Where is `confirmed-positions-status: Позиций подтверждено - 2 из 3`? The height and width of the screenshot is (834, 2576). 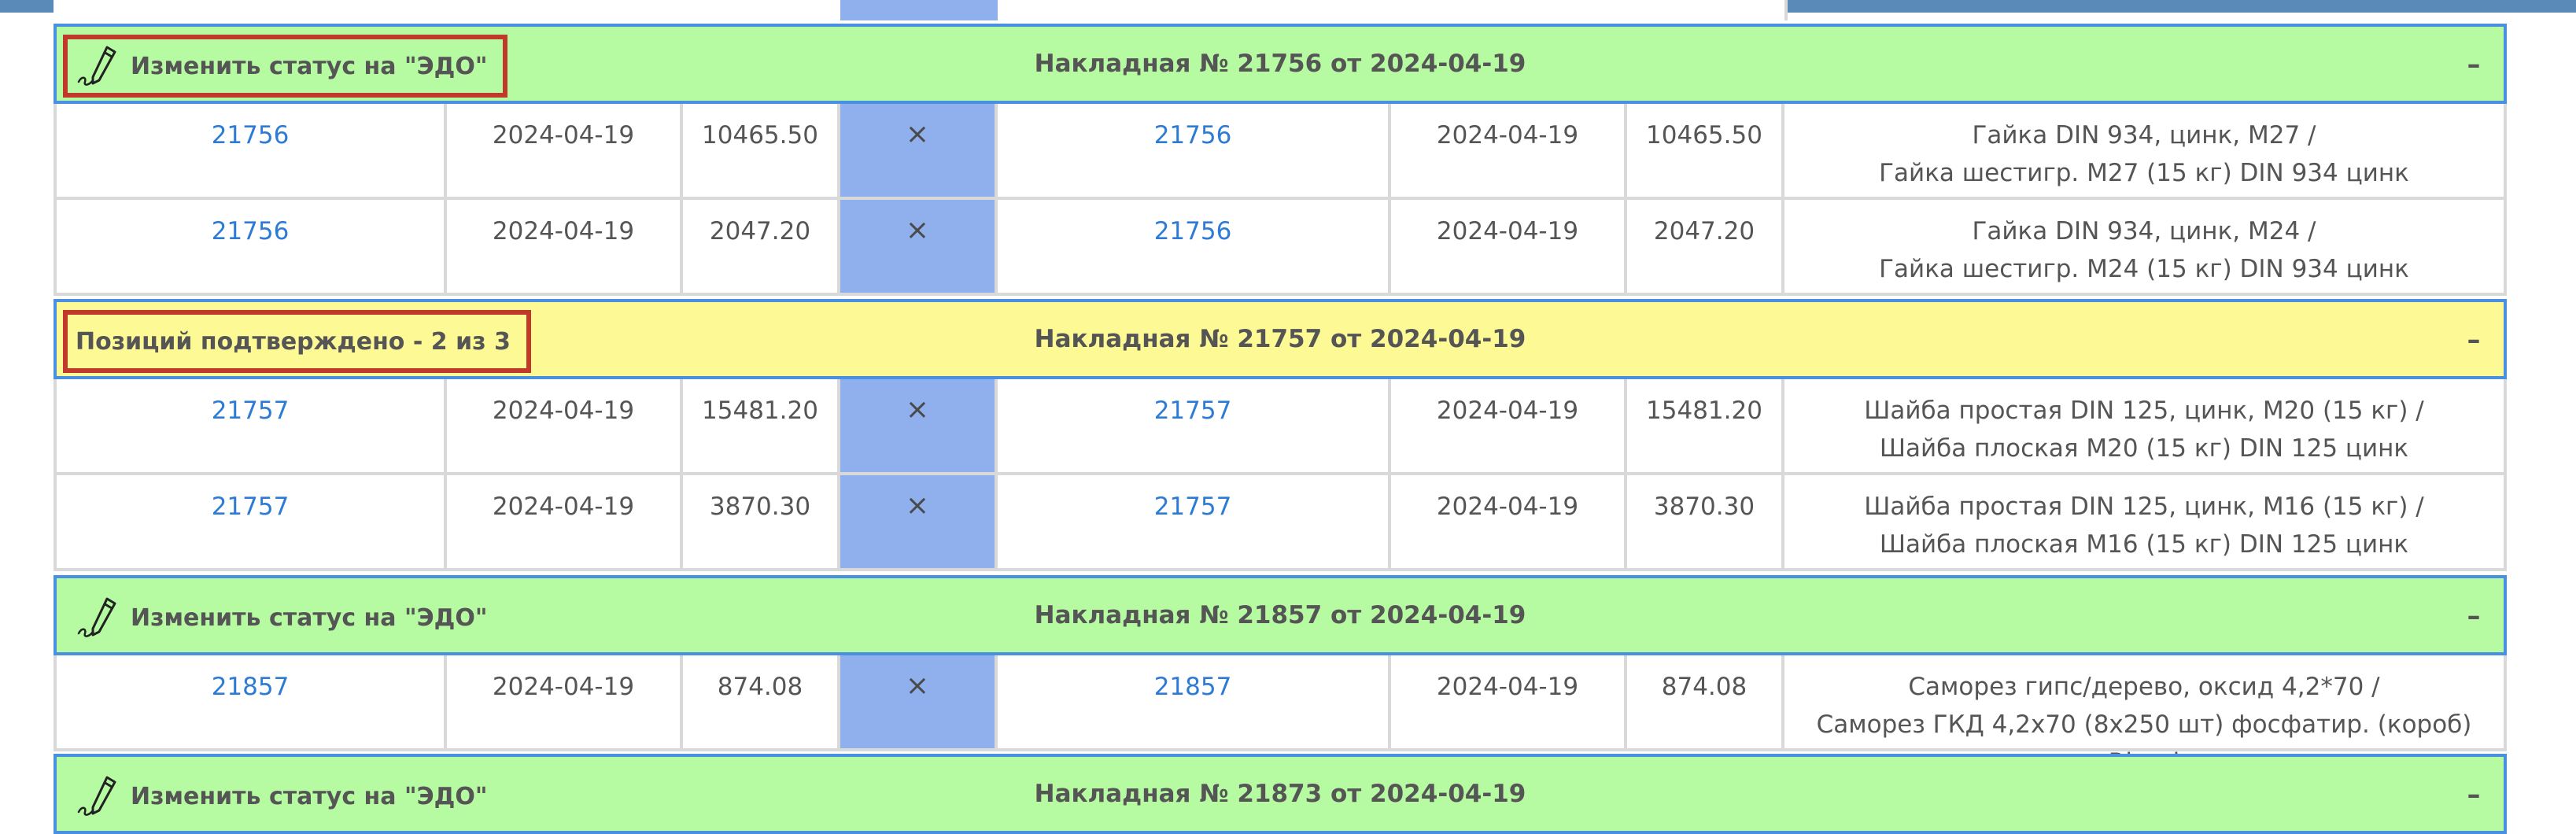
confirmed-positions-status: Позиций подтверждено - 2 из 3 is located at coordinates (297, 342).